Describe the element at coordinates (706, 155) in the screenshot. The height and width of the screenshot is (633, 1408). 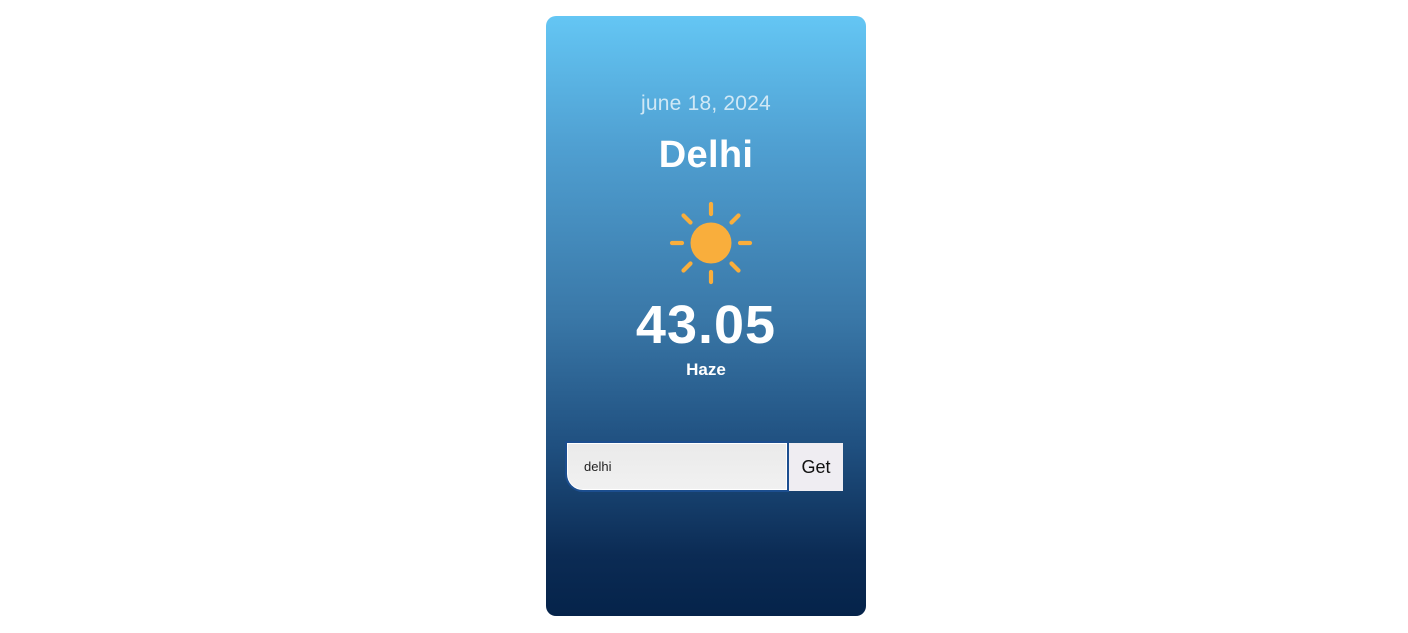
I see `city-name: Delhi` at that location.